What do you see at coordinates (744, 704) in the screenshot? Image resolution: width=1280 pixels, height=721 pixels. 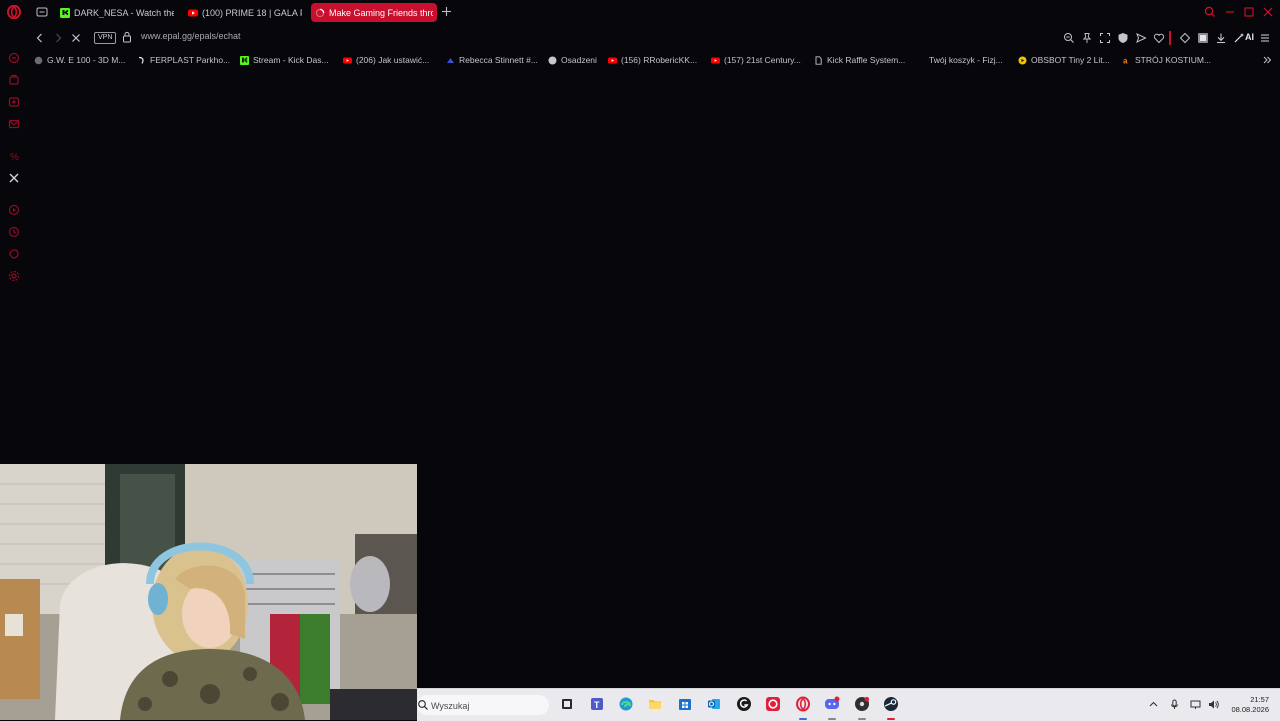 I see `github-icon` at bounding box center [744, 704].